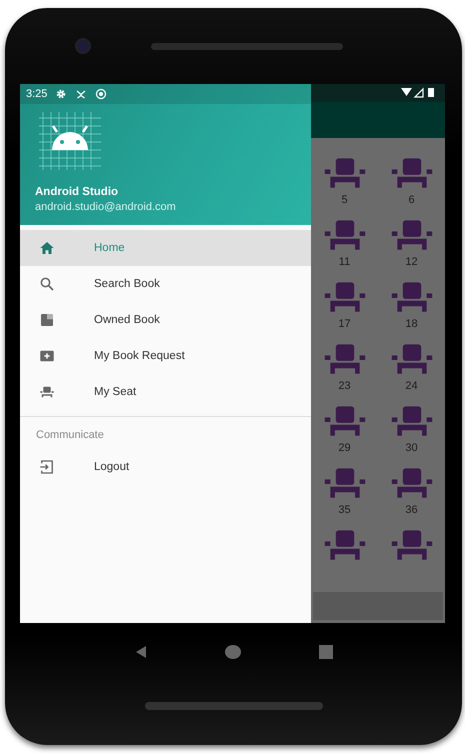 Image resolution: width=465 pixels, height=756 pixels. What do you see at coordinates (47, 320) in the screenshot?
I see `book-icon` at bounding box center [47, 320].